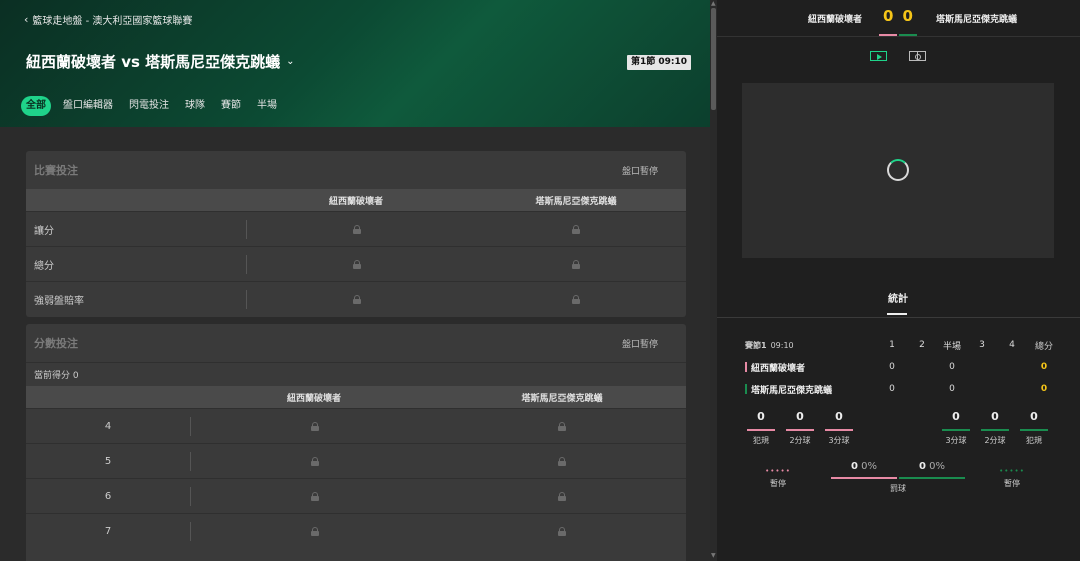 This screenshot has height=561, width=1080. I want to click on away-stat-3pt: 0 3分球, so click(956, 428).